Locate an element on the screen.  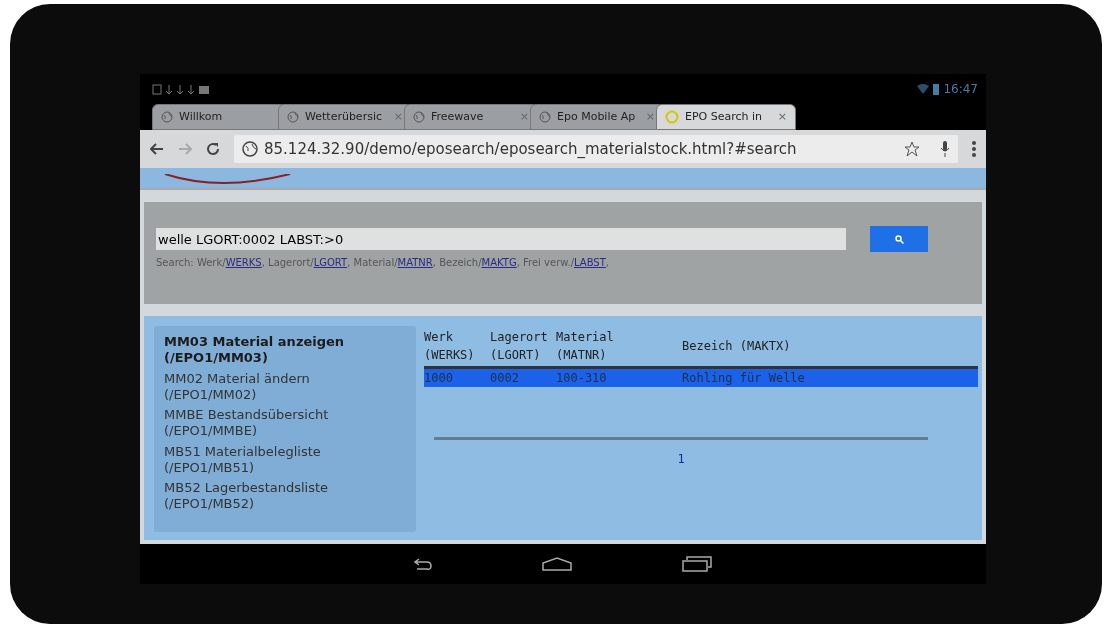
field-link: WERKS is located at coordinates (243, 262).